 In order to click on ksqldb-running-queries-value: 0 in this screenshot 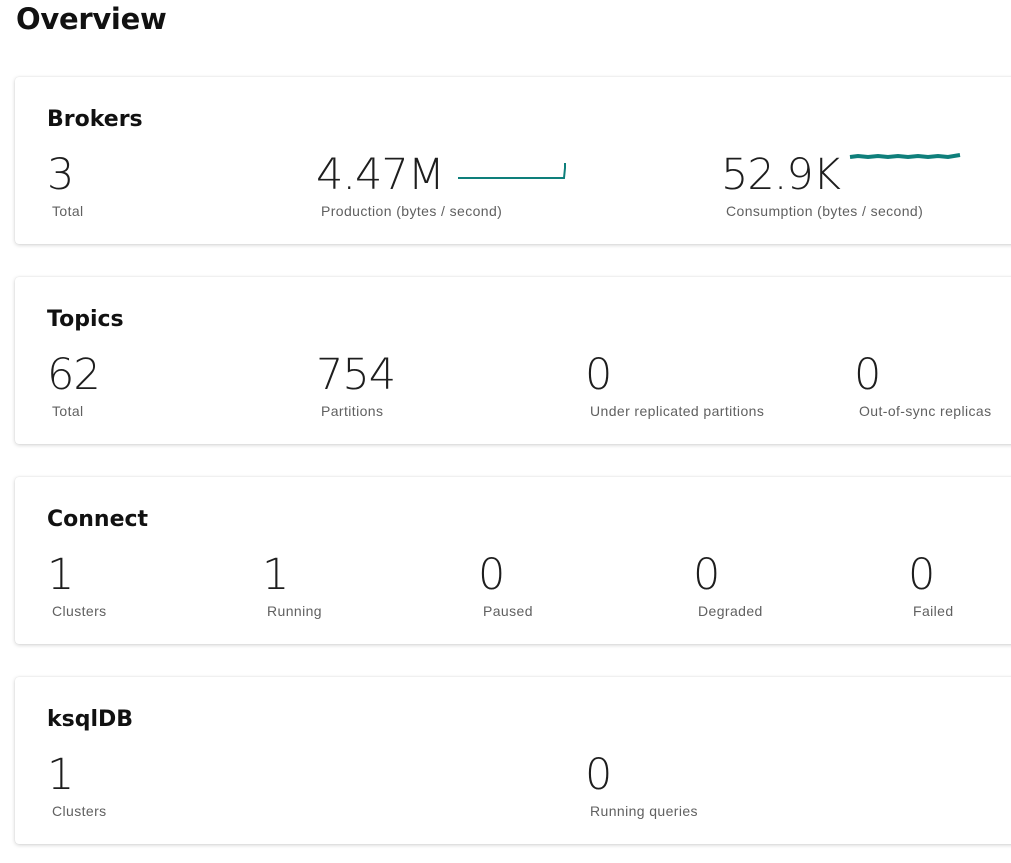, I will do `click(598, 775)`.